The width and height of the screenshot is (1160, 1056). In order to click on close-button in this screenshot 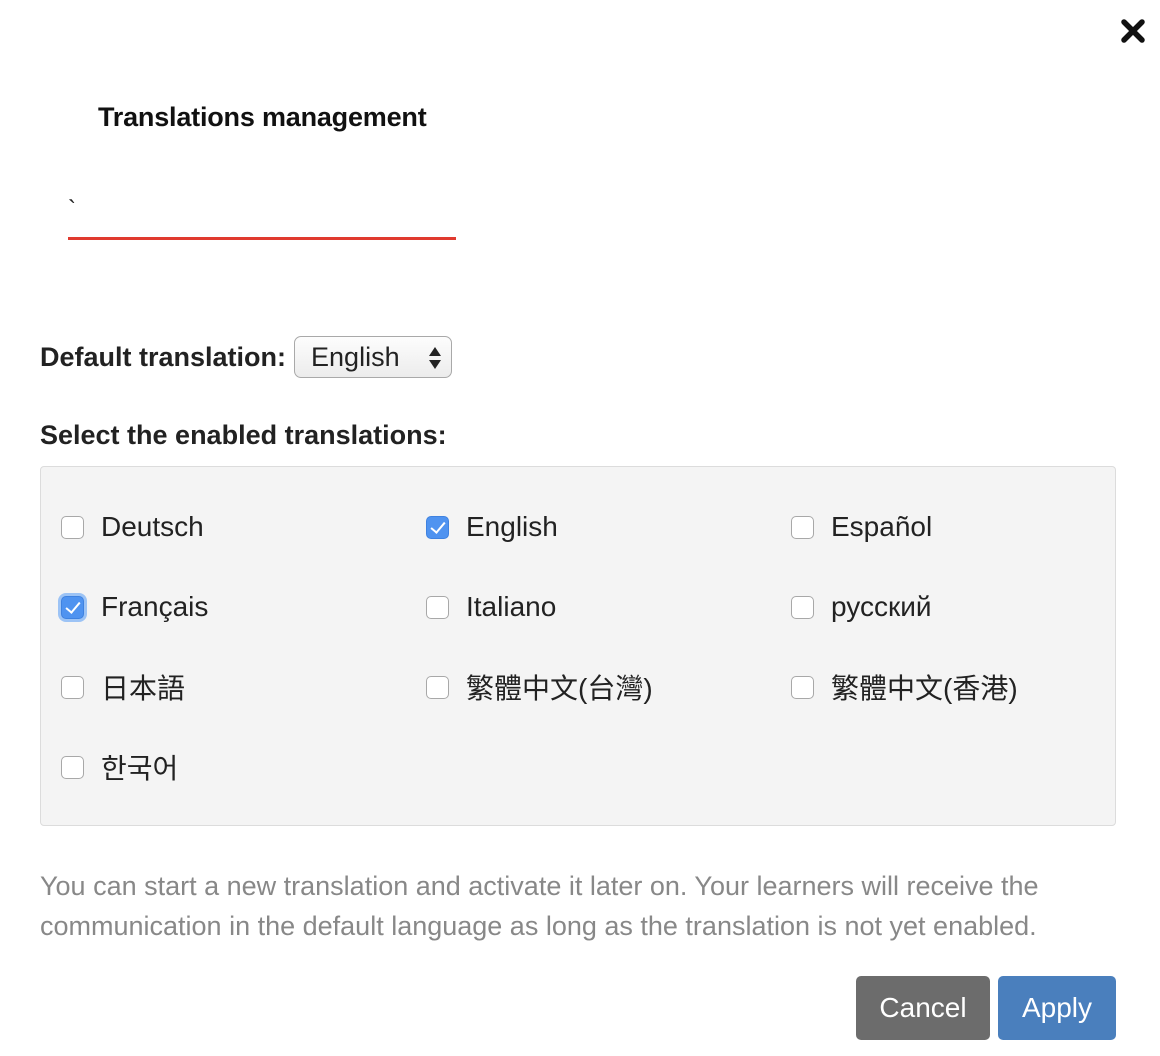, I will do `click(1133, 31)`.